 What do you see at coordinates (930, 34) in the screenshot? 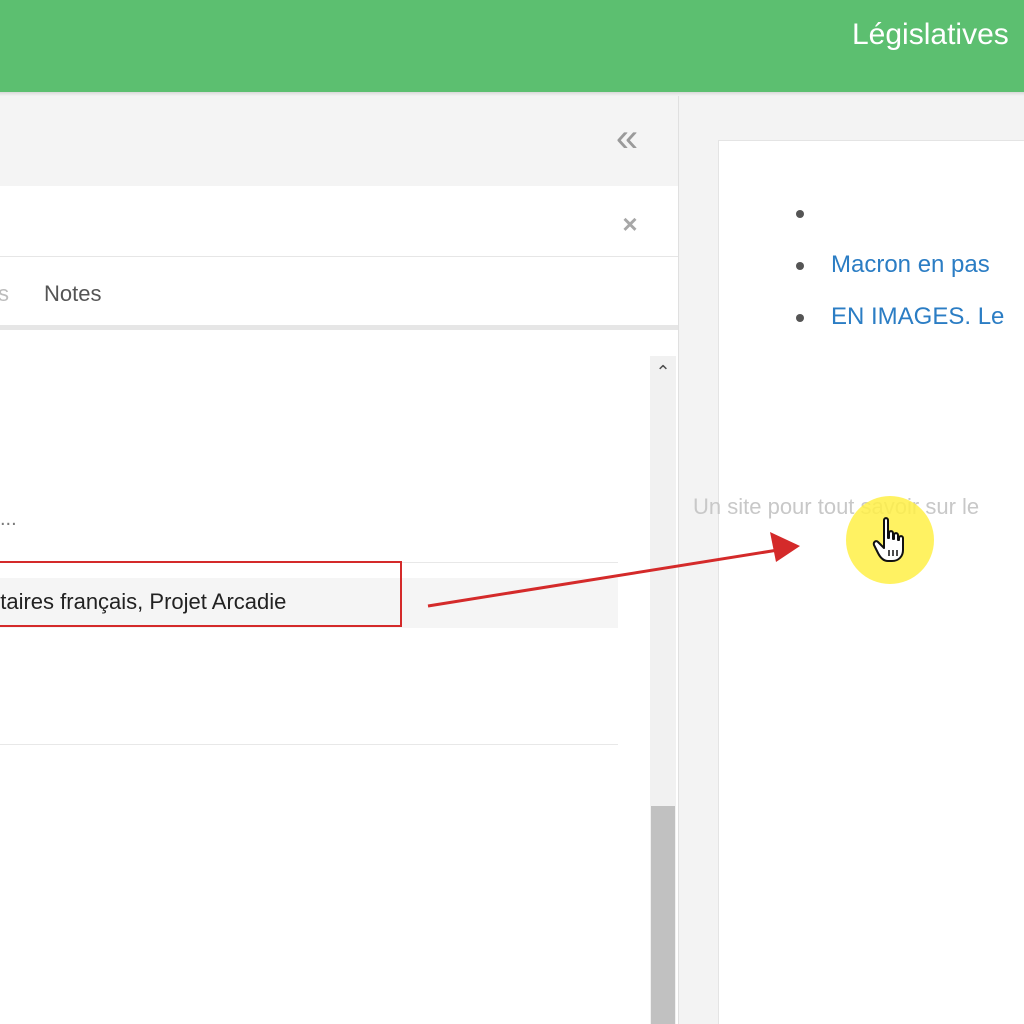
I see `page-title: Législatives` at bounding box center [930, 34].